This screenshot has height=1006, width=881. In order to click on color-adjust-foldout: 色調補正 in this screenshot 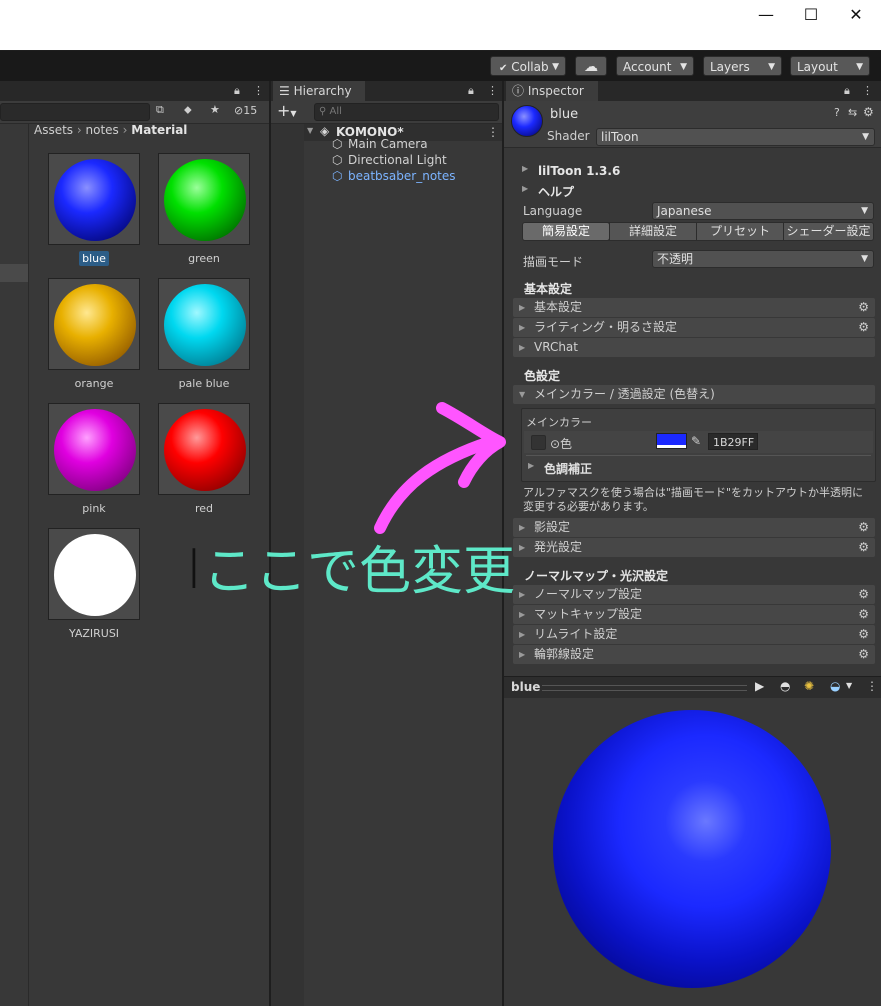, I will do `click(568, 468)`.